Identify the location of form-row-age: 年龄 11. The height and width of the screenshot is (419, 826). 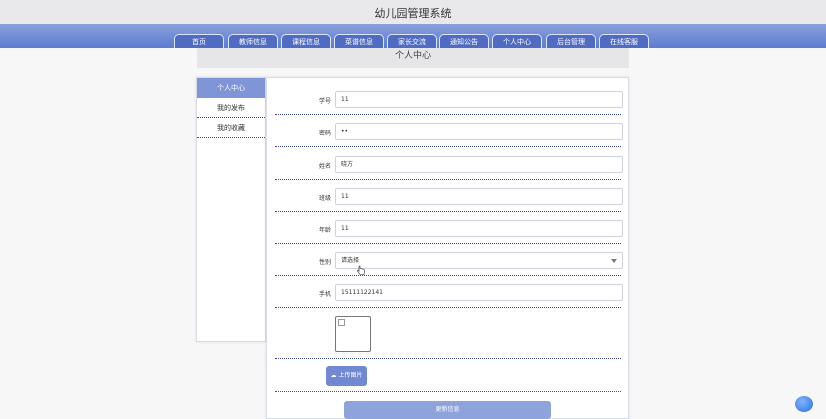
(449, 231).